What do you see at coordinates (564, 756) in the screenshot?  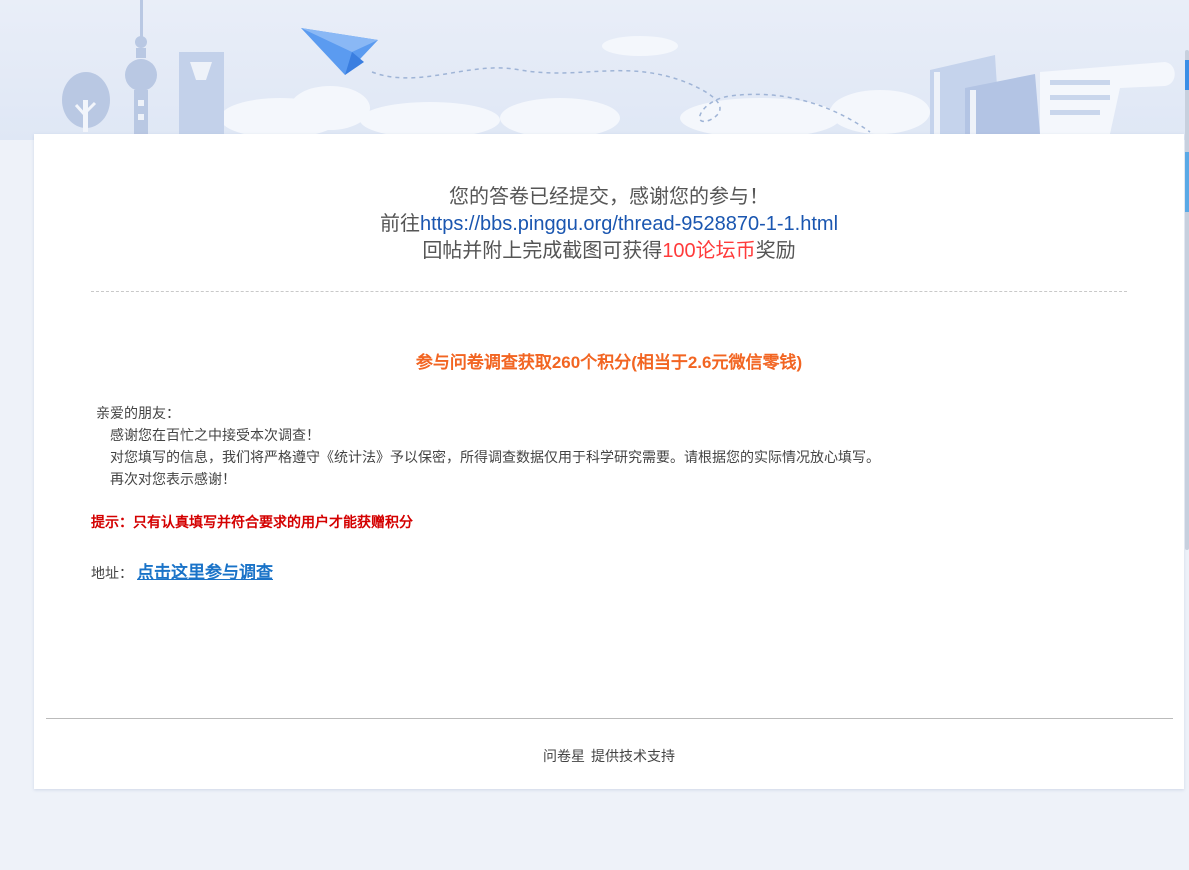 I see `wjx-brand-link: 问卷星` at bounding box center [564, 756].